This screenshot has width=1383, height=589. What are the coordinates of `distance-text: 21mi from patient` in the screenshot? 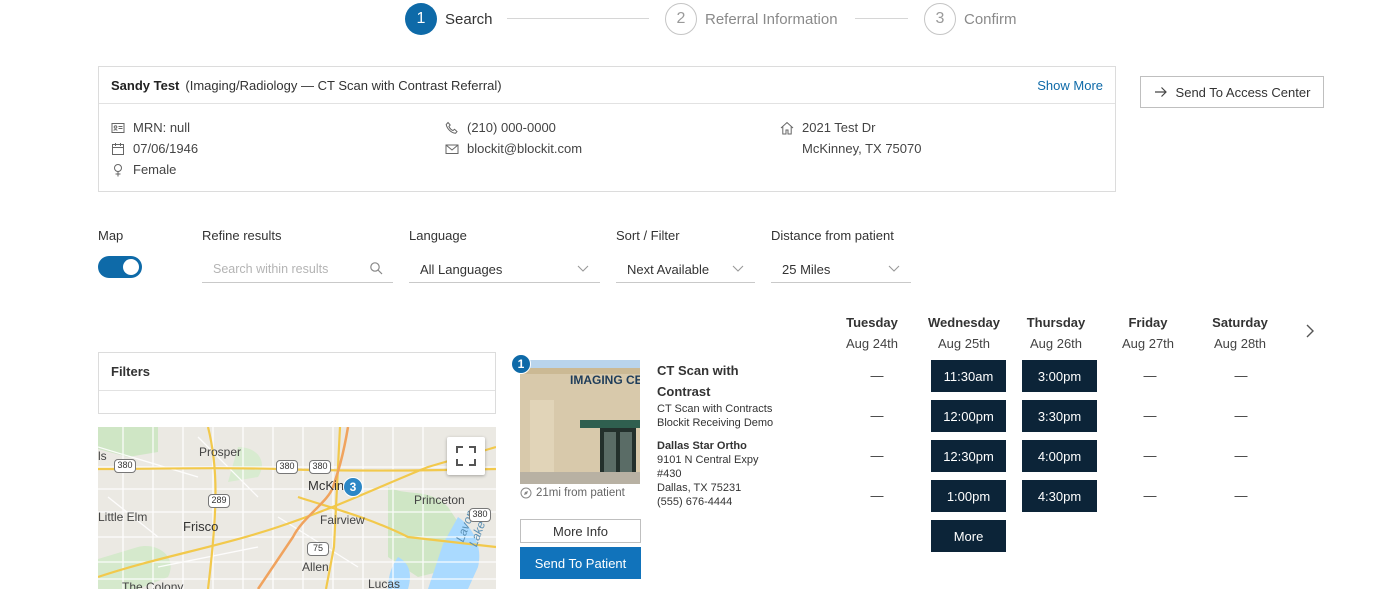 It's located at (580, 493).